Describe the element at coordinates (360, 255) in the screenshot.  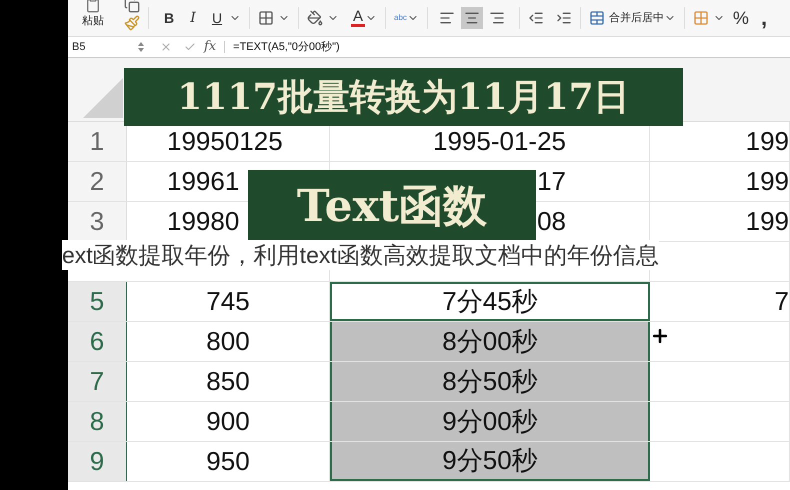
I see `caption-text: ext函数提取年份，利用text函数高效提取文档中的年份信息` at that location.